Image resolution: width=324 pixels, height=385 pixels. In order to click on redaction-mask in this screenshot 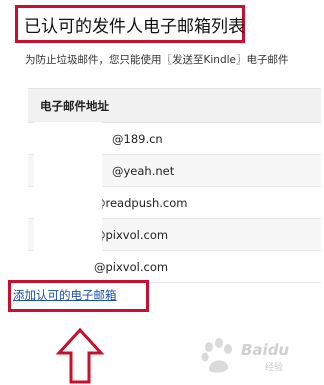, I will do `click(68, 188)`.